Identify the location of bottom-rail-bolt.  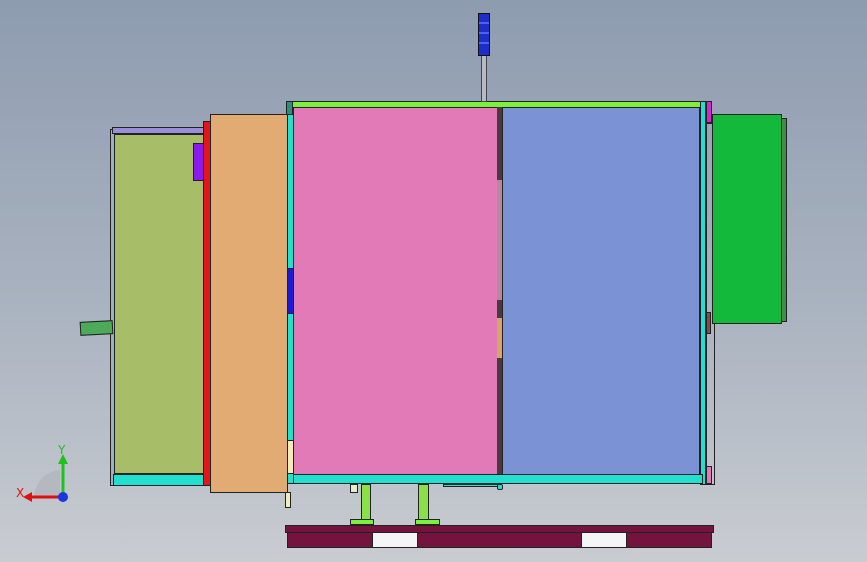
(500, 487).